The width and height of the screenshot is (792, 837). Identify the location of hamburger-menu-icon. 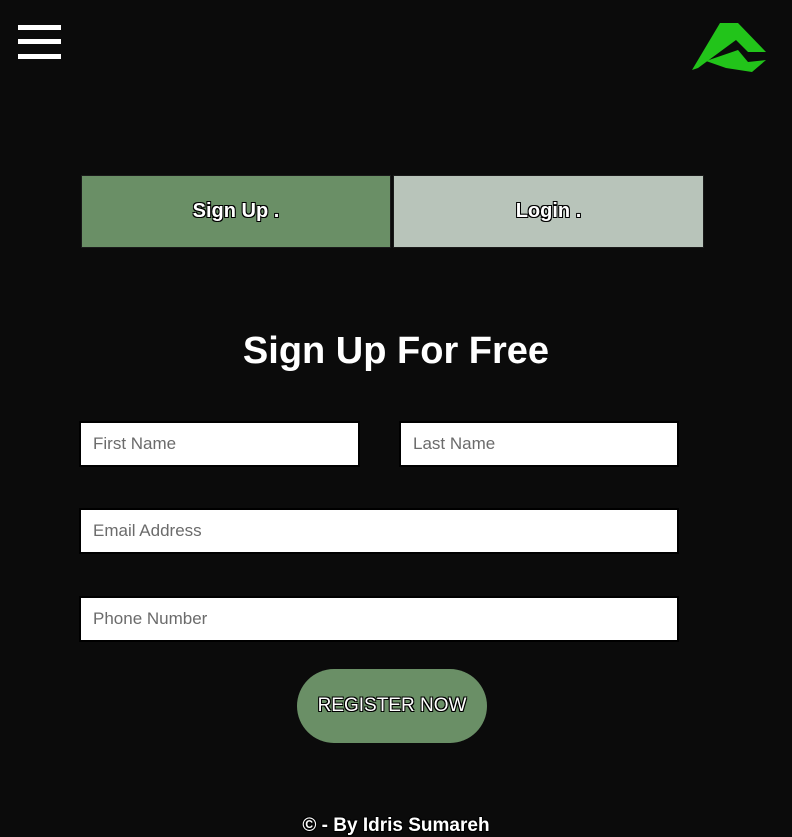
(39, 42).